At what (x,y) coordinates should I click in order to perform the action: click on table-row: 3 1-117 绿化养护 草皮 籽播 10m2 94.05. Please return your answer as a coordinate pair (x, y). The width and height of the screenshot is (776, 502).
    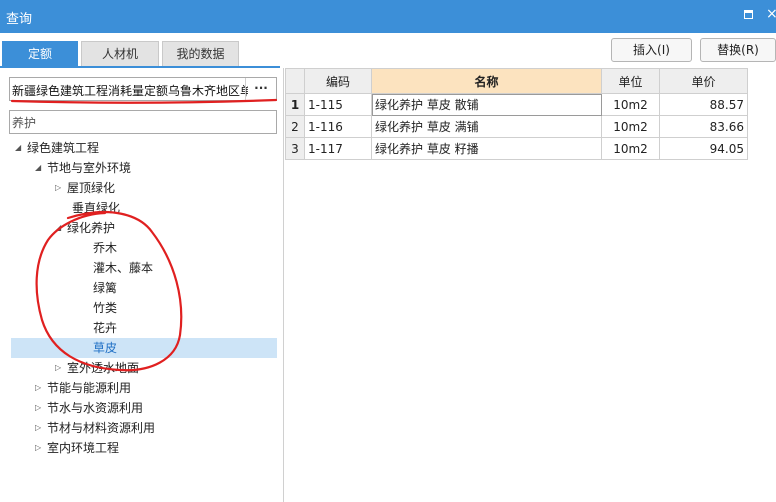
    Looking at the image, I should click on (516, 148).